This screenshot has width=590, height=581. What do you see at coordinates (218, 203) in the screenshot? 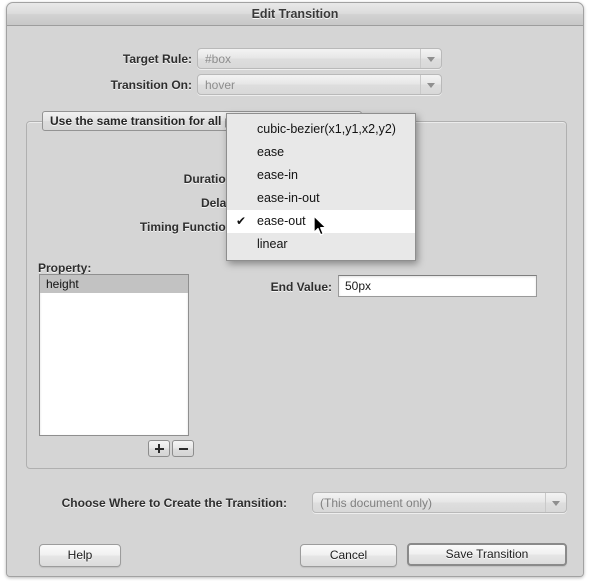
I see `delay-label: Delay:` at bounding box center [218, 203].